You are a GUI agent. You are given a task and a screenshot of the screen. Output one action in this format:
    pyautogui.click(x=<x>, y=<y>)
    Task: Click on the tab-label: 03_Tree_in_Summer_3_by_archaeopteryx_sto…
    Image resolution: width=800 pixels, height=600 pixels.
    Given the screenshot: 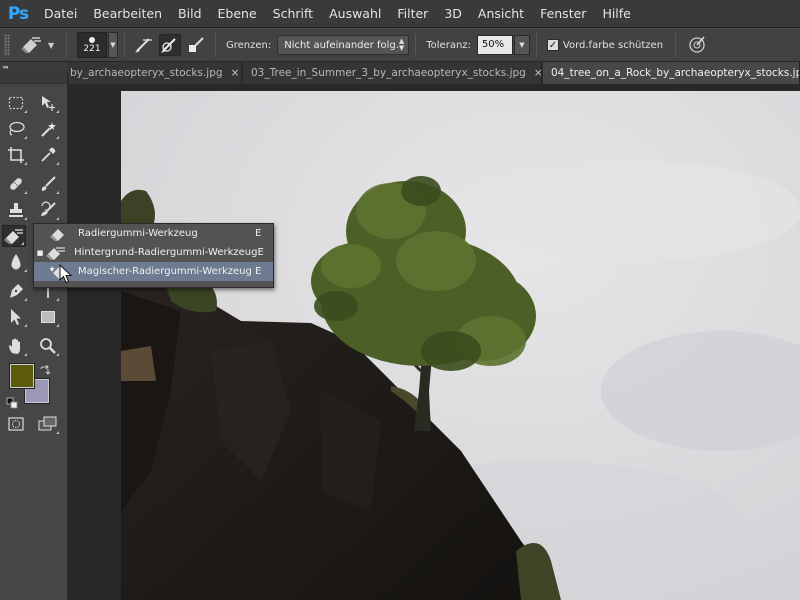 What is the action you would take?
    pyautogui.click(x=388, y=73)
    